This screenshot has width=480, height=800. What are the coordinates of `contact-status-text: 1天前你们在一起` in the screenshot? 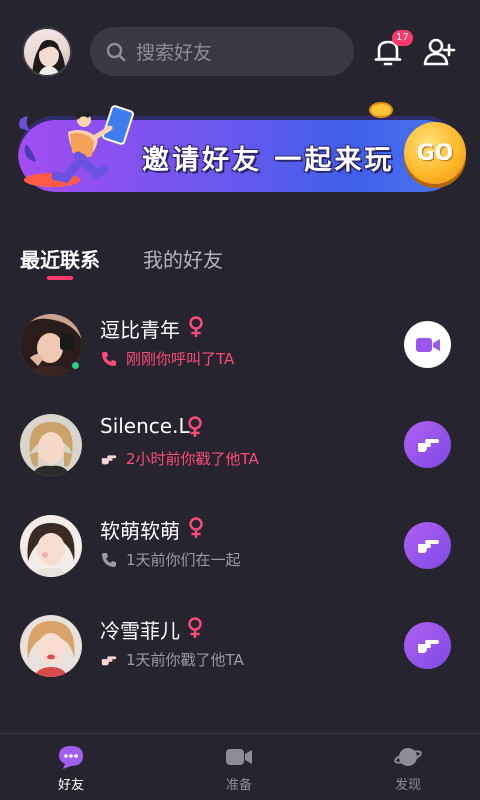 It's located at (183, 560).